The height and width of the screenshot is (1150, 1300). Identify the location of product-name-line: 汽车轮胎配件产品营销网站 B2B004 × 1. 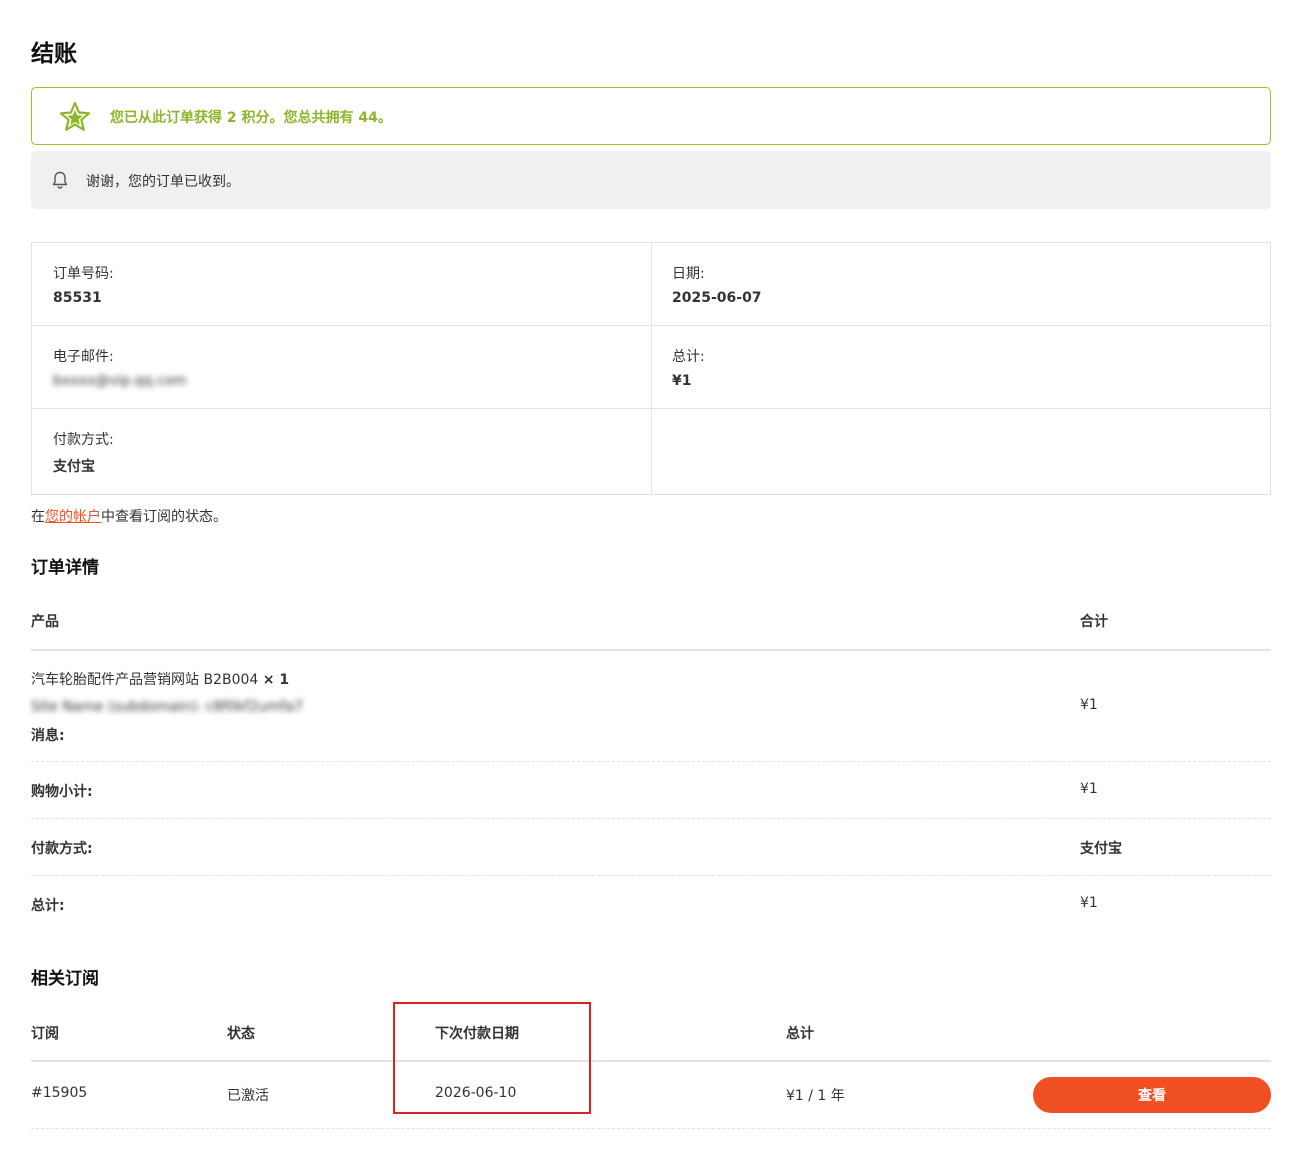
(160, 679).